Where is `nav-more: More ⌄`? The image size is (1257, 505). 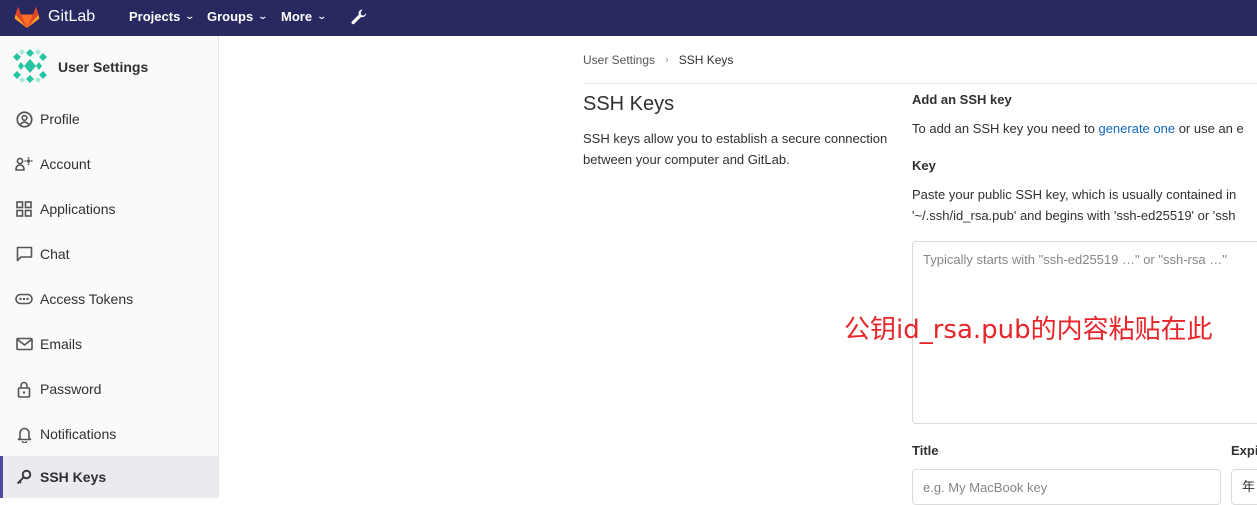 nav-more: More ⌄ is located at coordinates (304, 16).